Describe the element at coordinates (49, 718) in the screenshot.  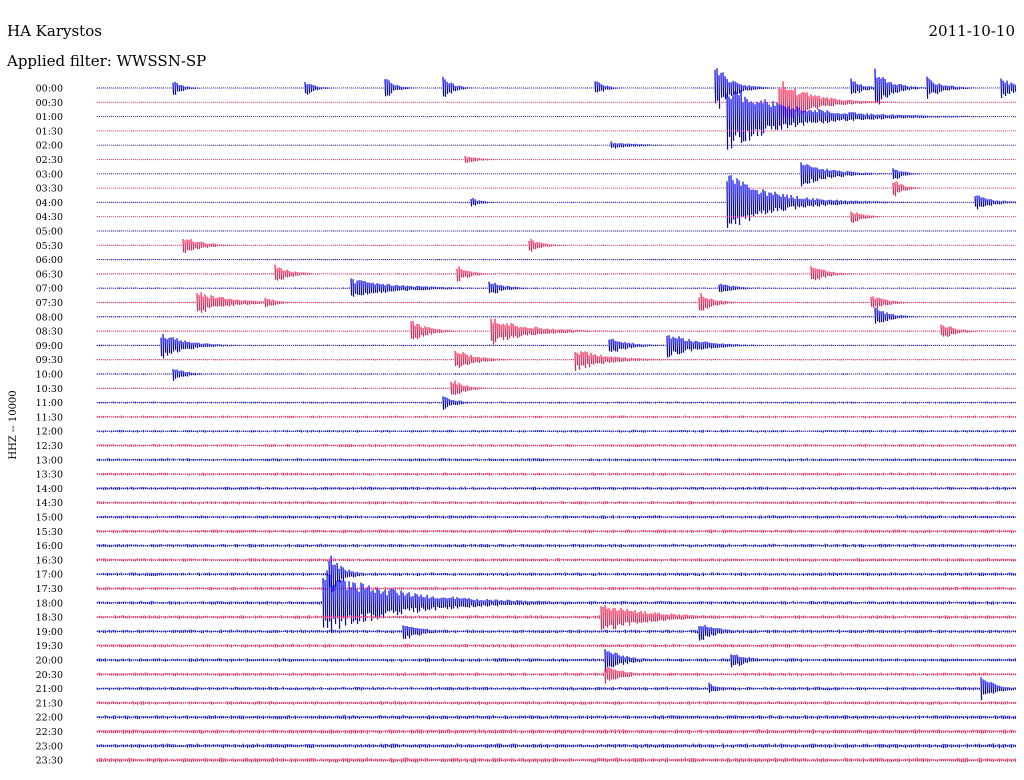
I see `row-time-label: 22:00` at that location.